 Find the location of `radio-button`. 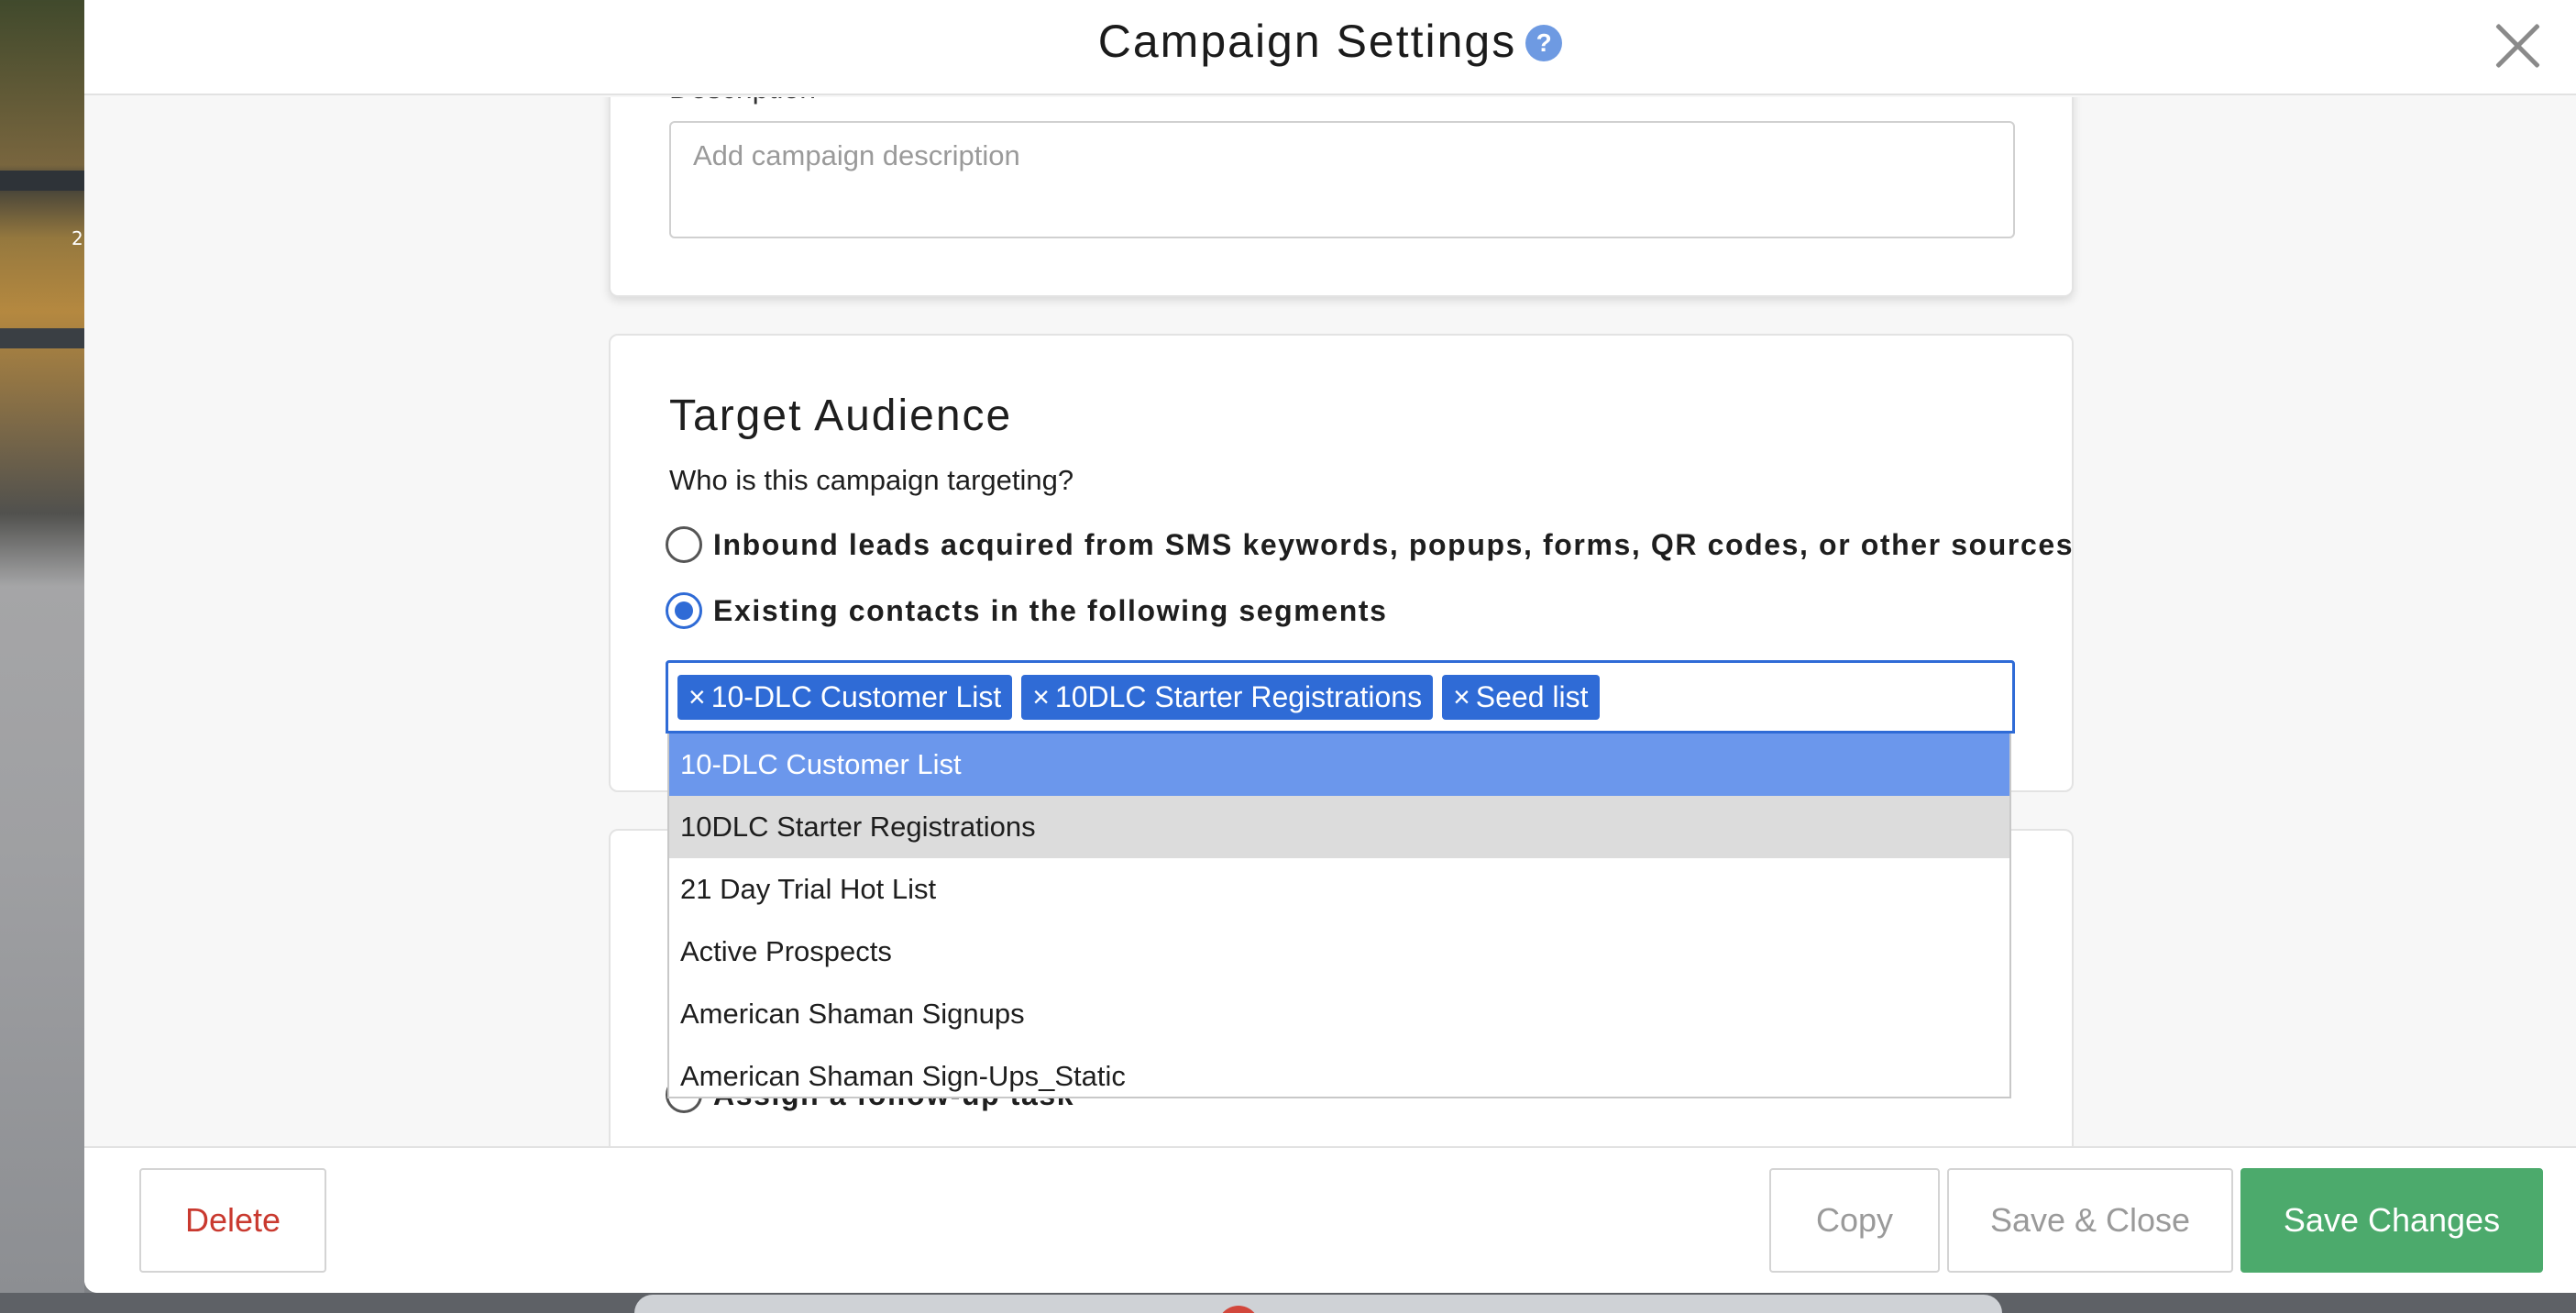

radio-button is located at coordinates (684, 544).